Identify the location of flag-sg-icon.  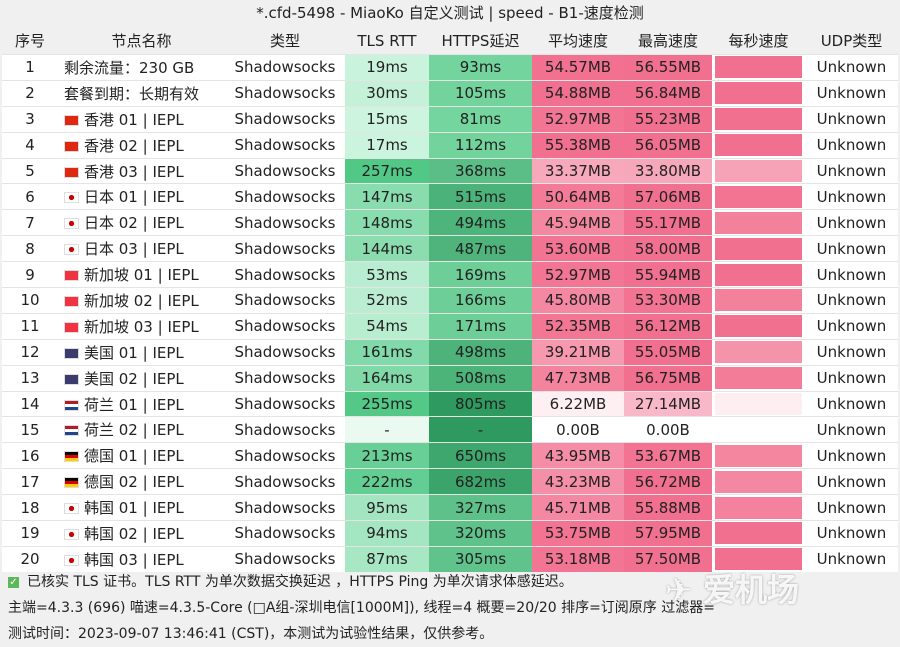
(71, 327).